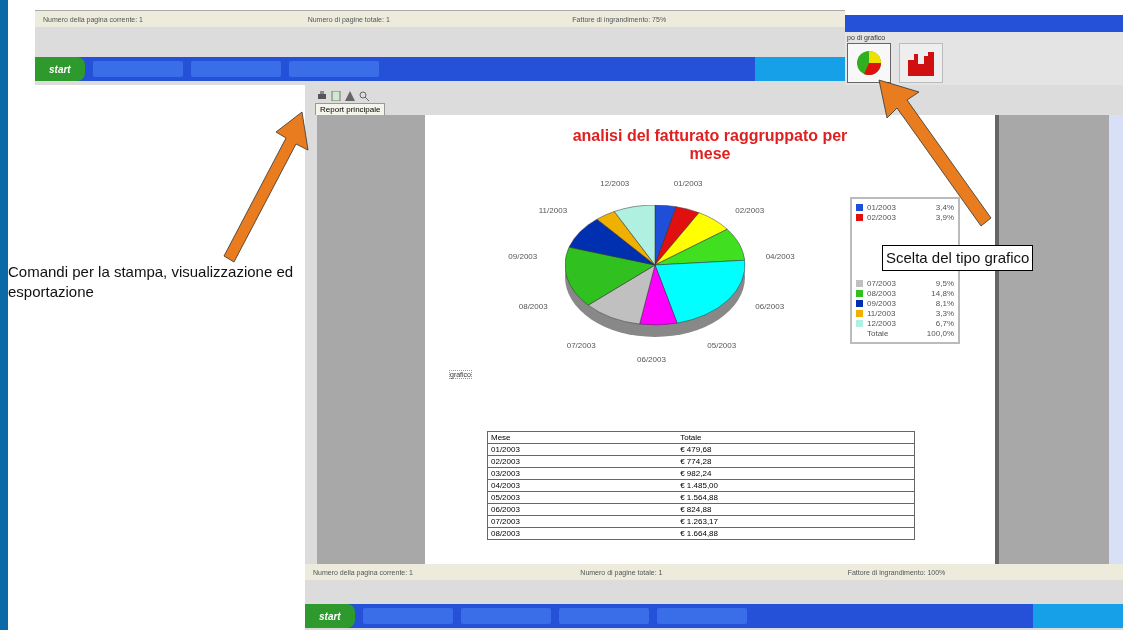 This screenshot has width=1123, height=630. What do you see at coordinates (881, 313) in the screenshot?
I see `legend-label: 11/2003` at bounding box center [881, 313].